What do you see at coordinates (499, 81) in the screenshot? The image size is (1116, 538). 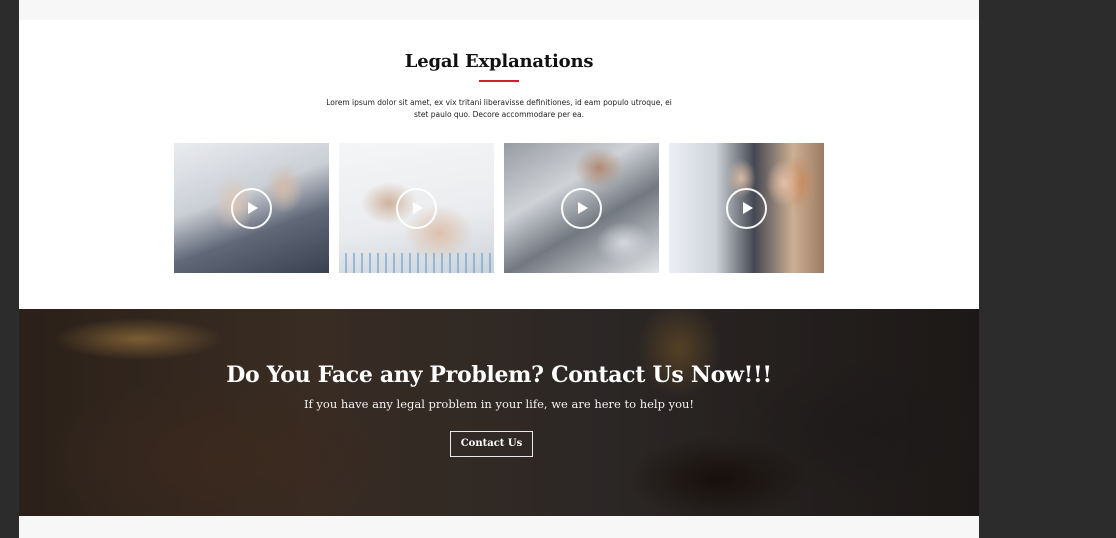 I see `title-underline` at bounding box center [499, 81].